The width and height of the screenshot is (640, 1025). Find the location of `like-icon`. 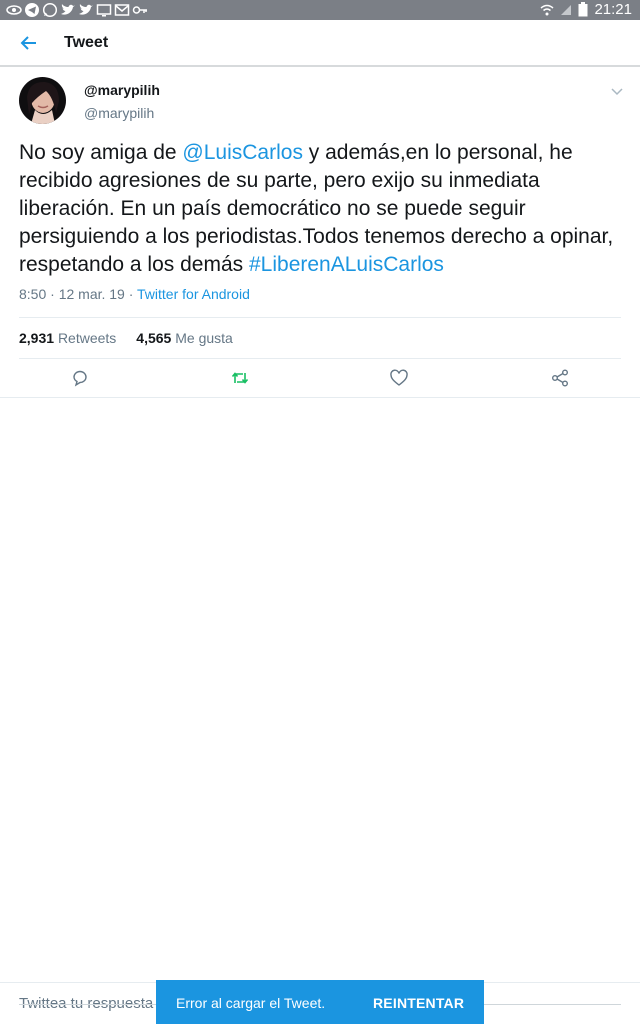

like-icon is located at coordinates (399, 378).